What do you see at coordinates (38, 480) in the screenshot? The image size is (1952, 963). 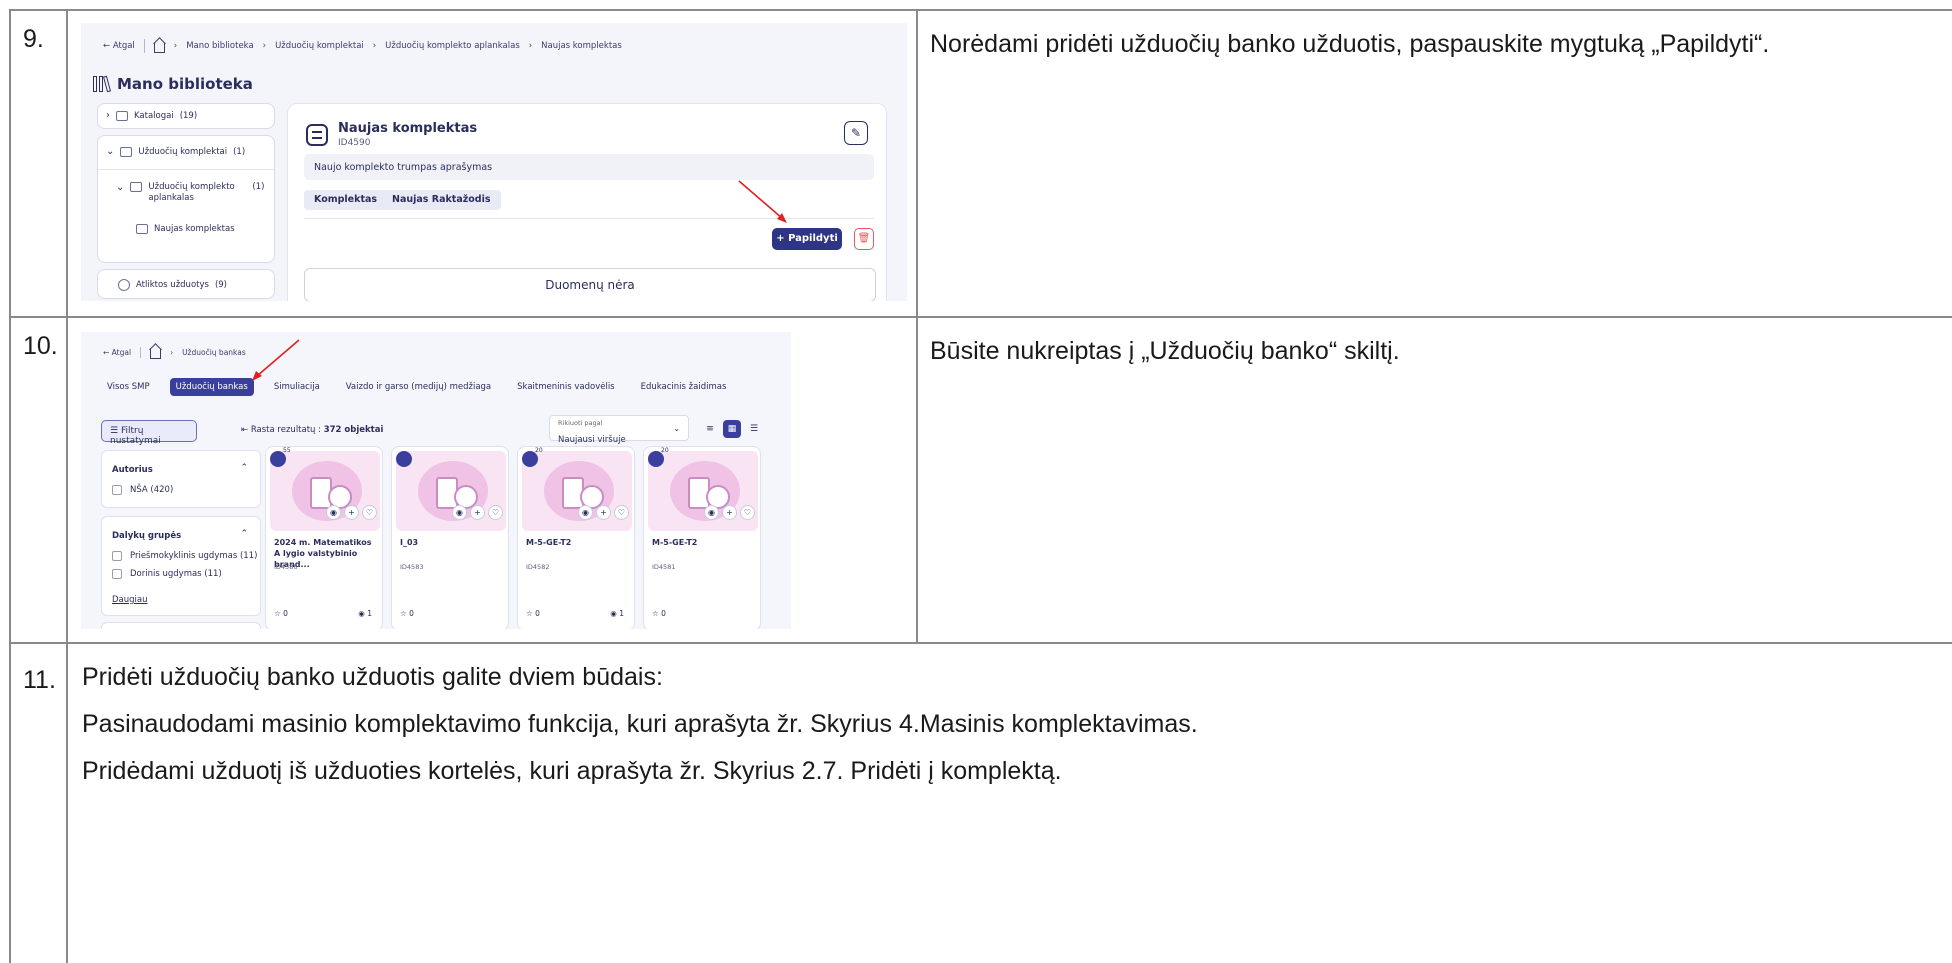 I see `step-number: 10.` at bounding box center [38, 480].